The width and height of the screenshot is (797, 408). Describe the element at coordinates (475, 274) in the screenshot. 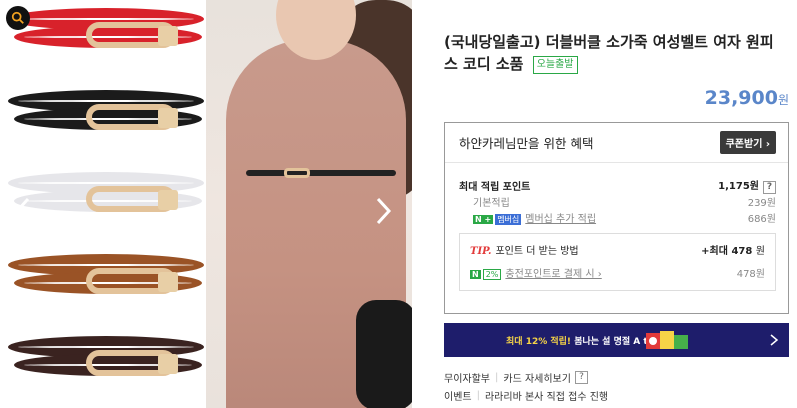

I see `naver-n-icon: N` at that location.